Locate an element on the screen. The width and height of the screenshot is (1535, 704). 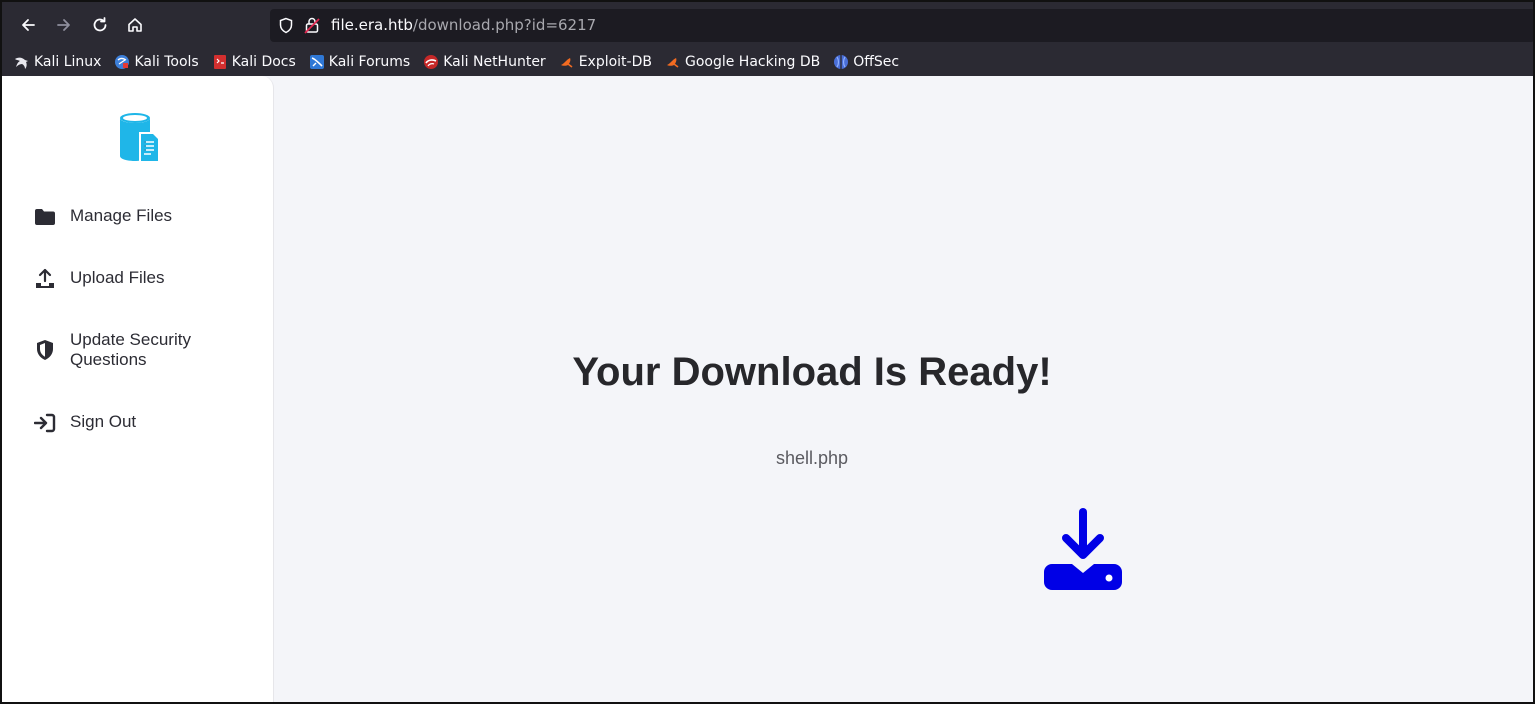
reload-icon is located at coordinates (100, 24).